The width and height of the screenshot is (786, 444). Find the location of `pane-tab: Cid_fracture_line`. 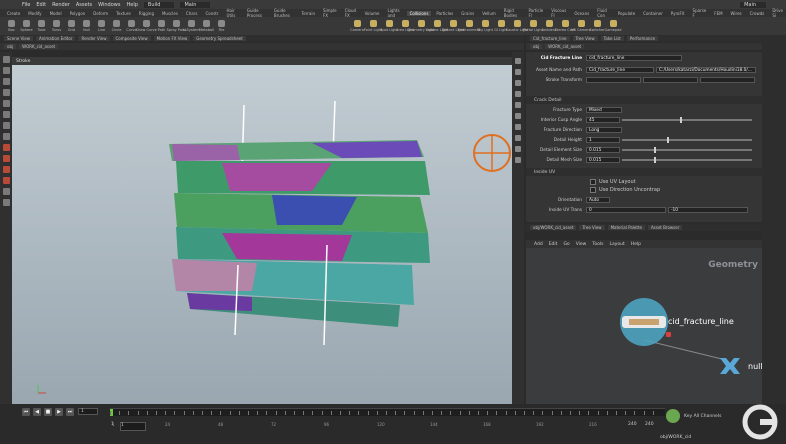

pane-tab: Cid_fracture_line is located at coordinates (550, 38).